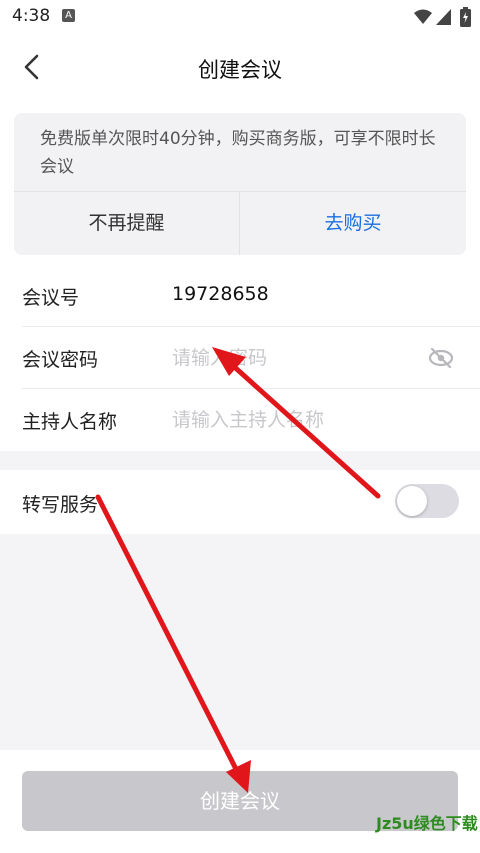 This screenshot has width=480, height=853. What do you see at coordinates (412, 501) in the screenshot?
I see `toggle-knob` at bounding box center [412, 501].